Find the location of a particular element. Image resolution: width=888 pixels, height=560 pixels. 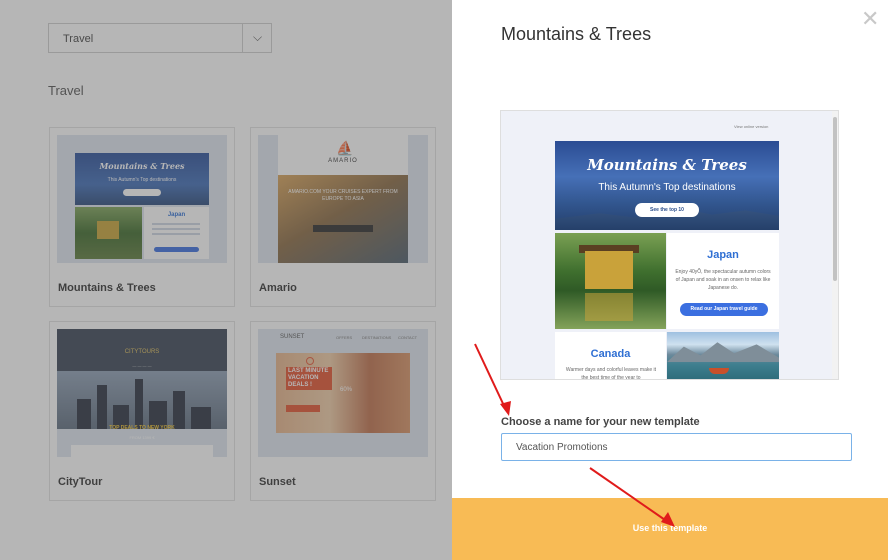

view-online-link: View online version is located at coordinates (751, 126).